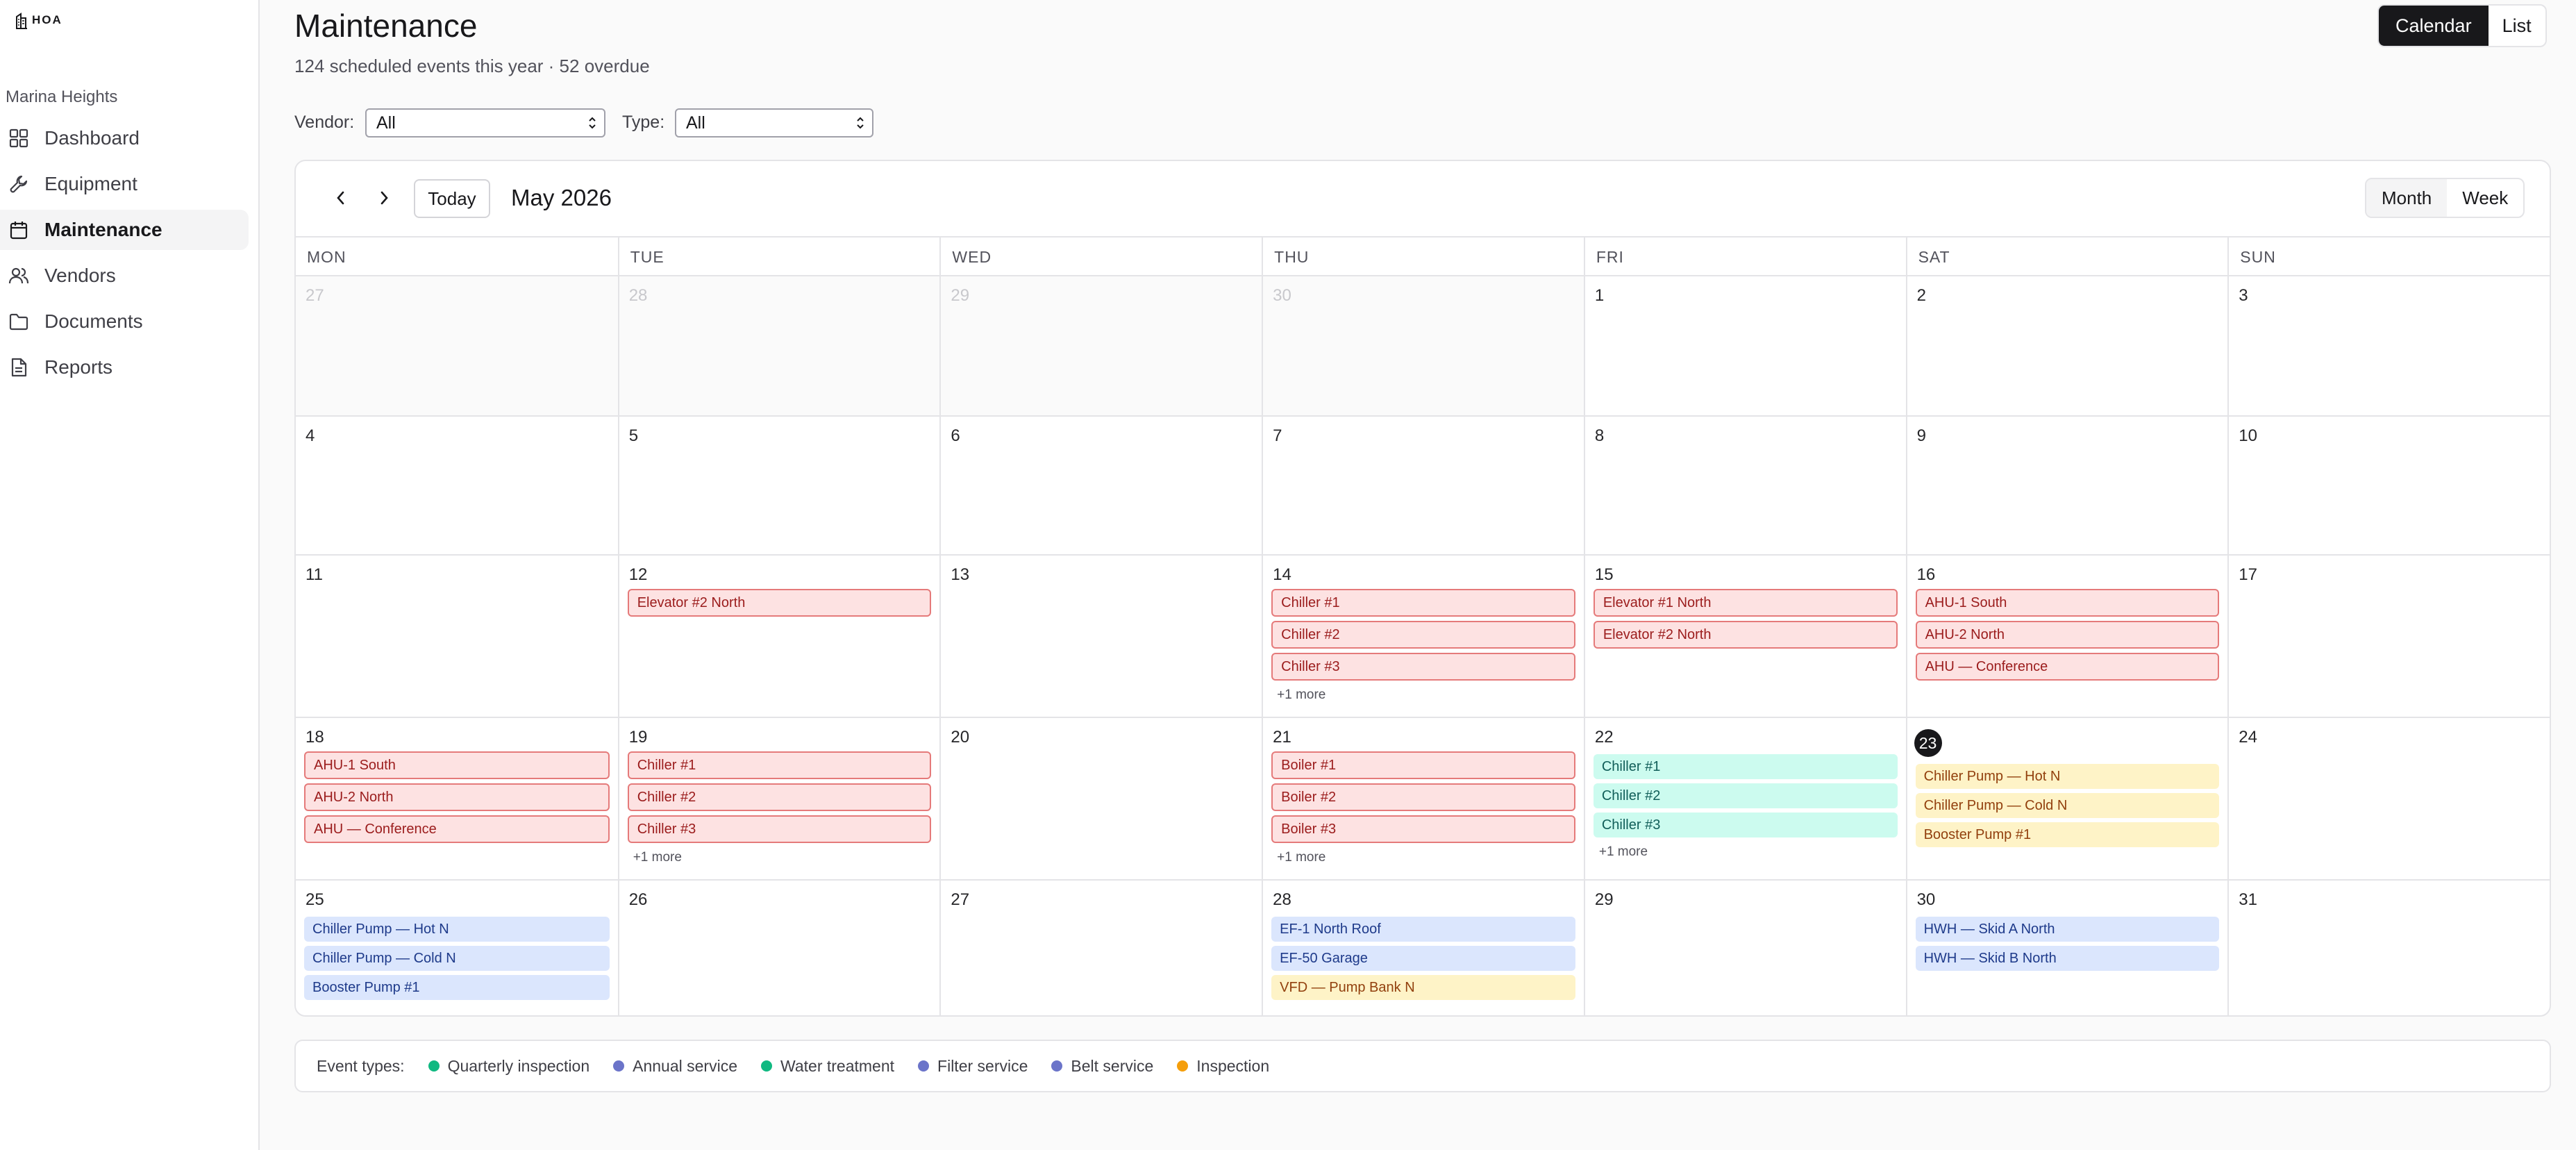 Image resolution: width=2576 pixels, height=1150 pixels. What do you see at coordinates (2067, 958) in the screenshot?
I see `calendar-event: HWH — Skid B North` at bounding box center [2067, 958].